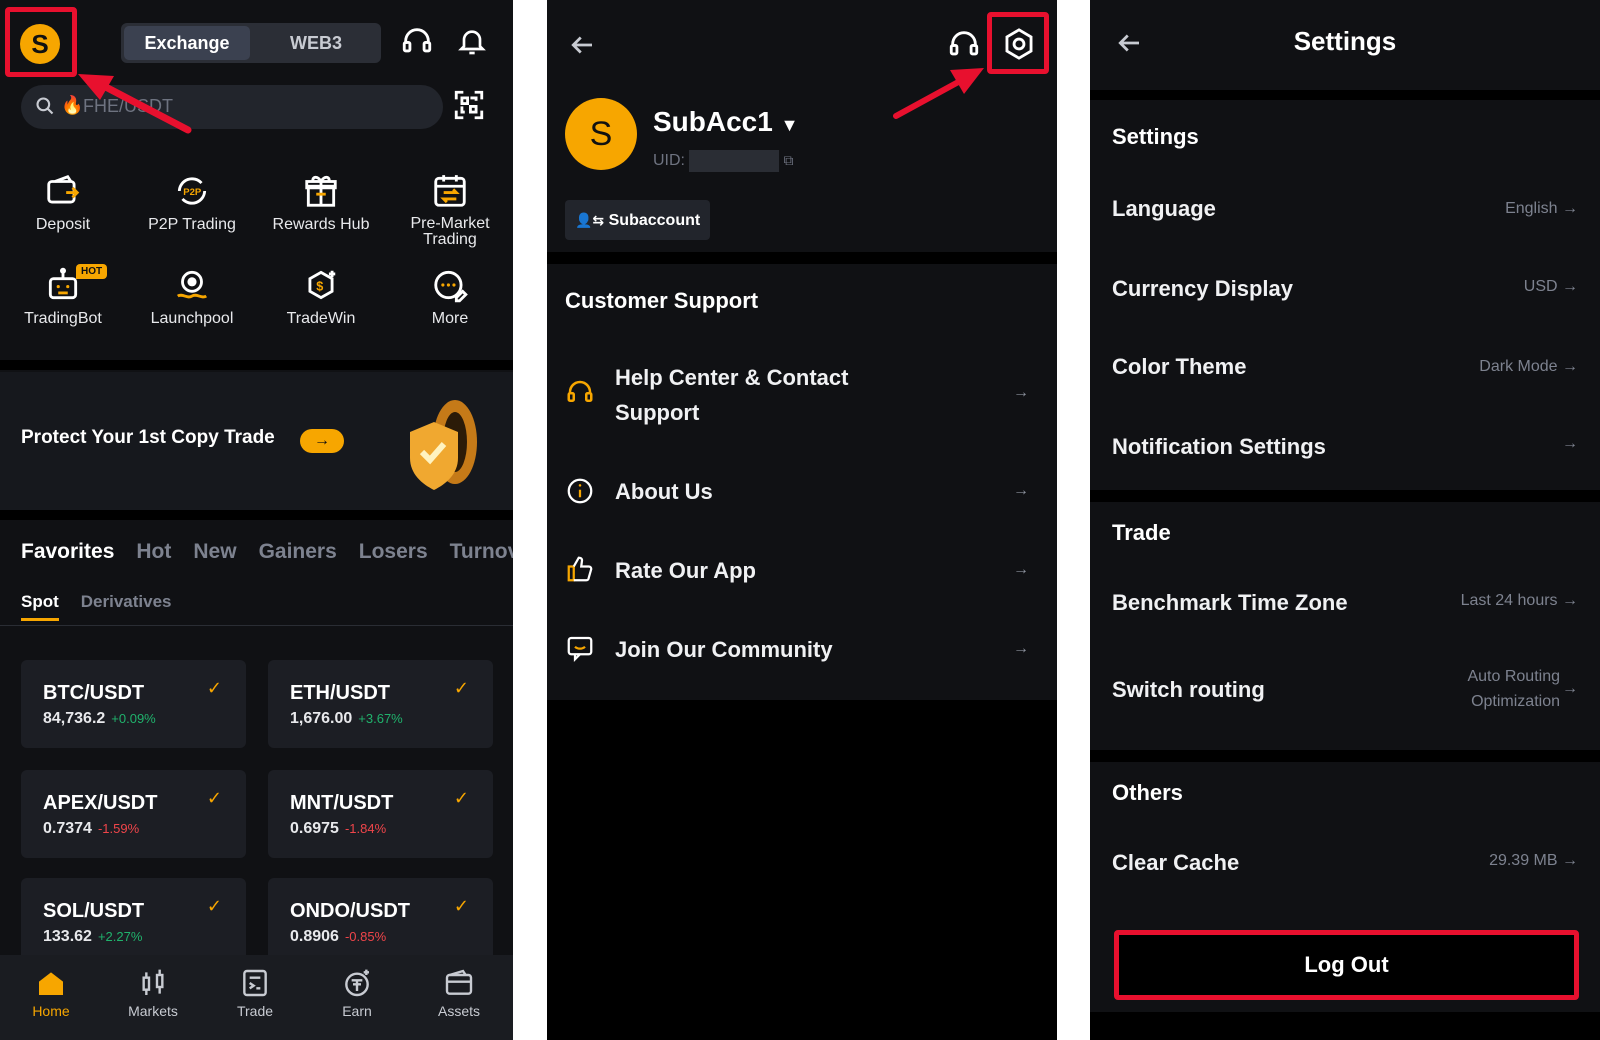 This screenshot has width=1600, height=1040. What do you see at coordinates (481, 551) in the screenshot?
I see `tab-turnover: Turnov` at bounding box center [481, 551].